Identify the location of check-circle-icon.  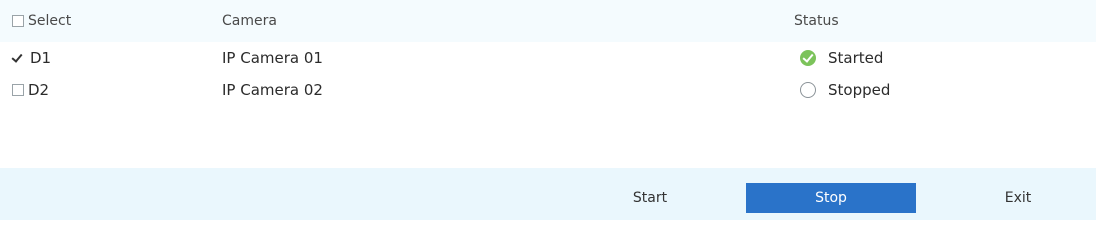
(808, 58).